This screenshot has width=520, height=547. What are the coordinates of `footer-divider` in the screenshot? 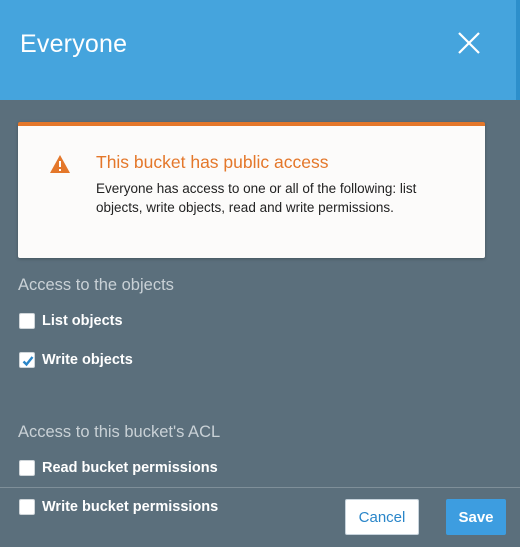 It's located at (260, 487).